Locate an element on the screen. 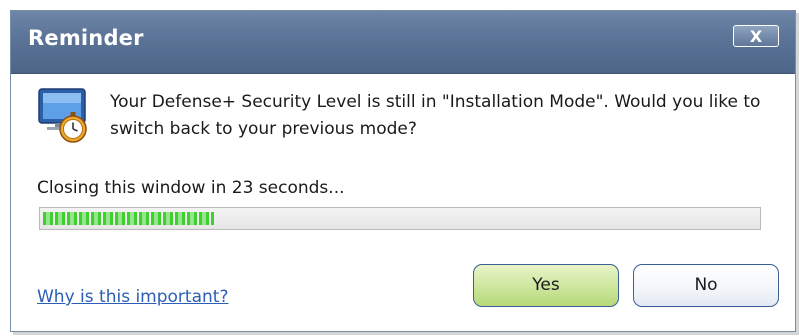  monitor-stopwatch-icon is located at coordinates (66, 116).